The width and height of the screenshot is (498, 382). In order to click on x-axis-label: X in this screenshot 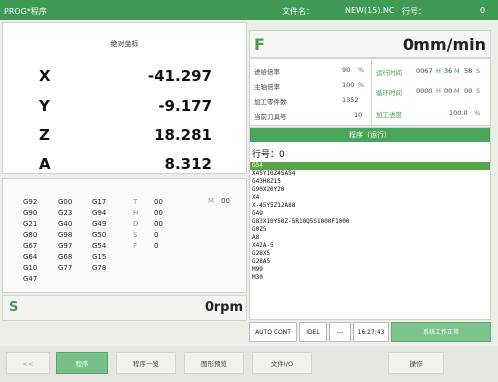, I will do `click(45, 76)`.